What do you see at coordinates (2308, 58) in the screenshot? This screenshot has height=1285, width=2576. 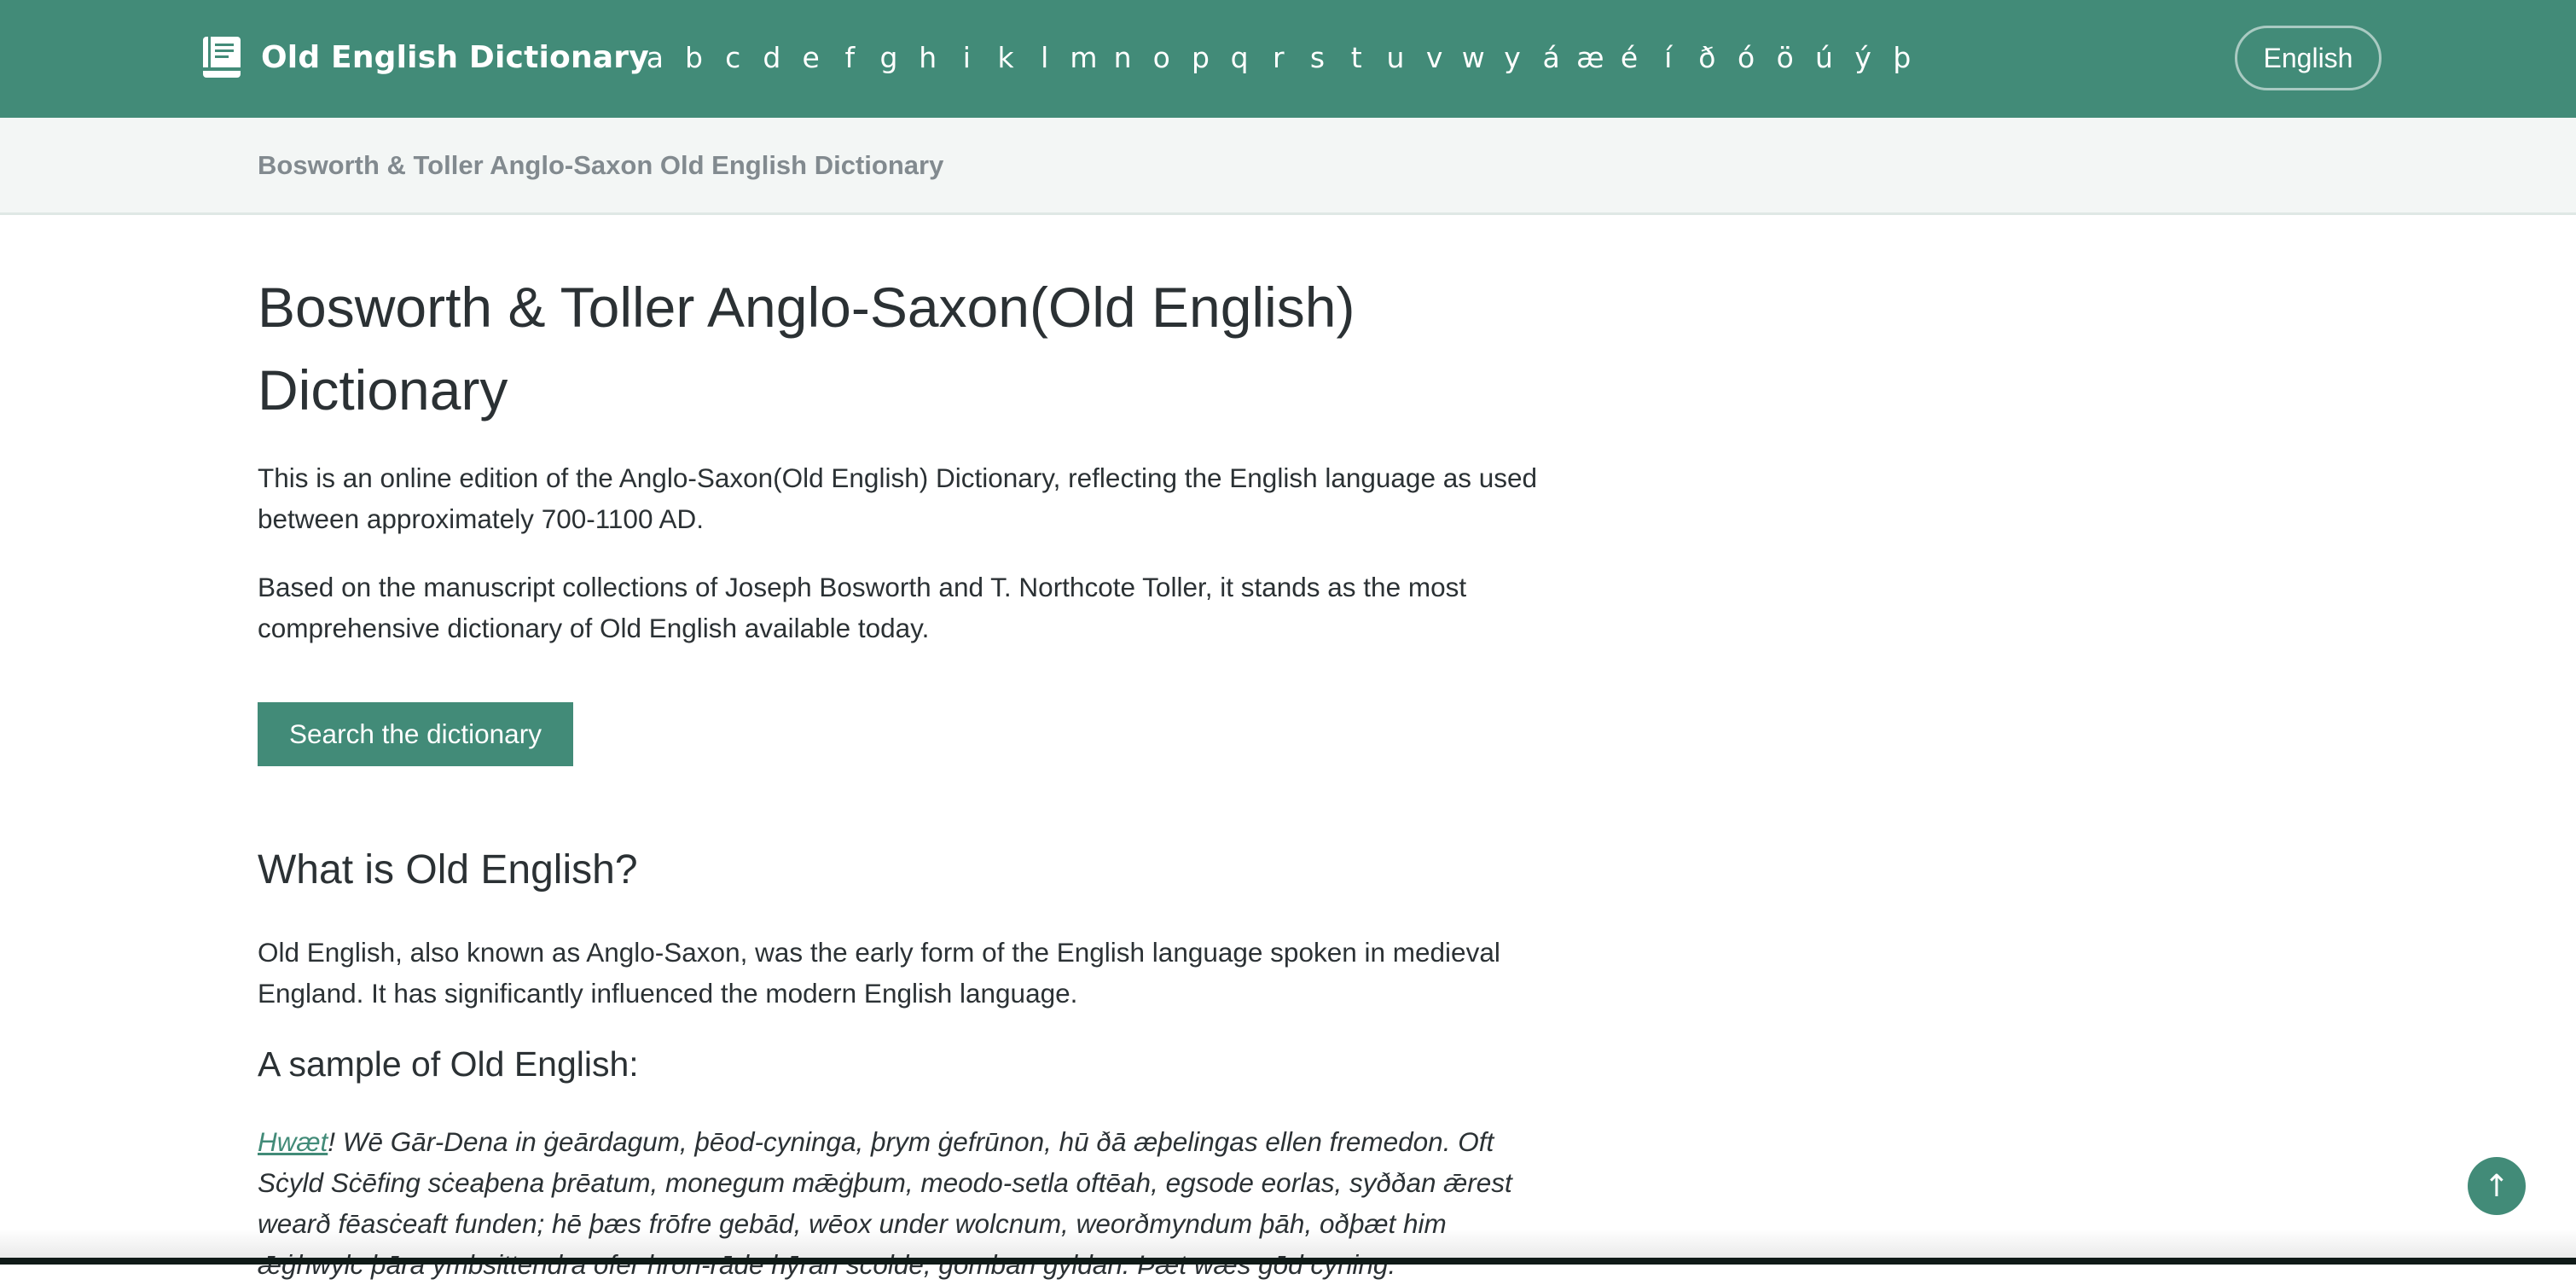 I see `language-selector-button: English` at bounding box center [2308, 58].